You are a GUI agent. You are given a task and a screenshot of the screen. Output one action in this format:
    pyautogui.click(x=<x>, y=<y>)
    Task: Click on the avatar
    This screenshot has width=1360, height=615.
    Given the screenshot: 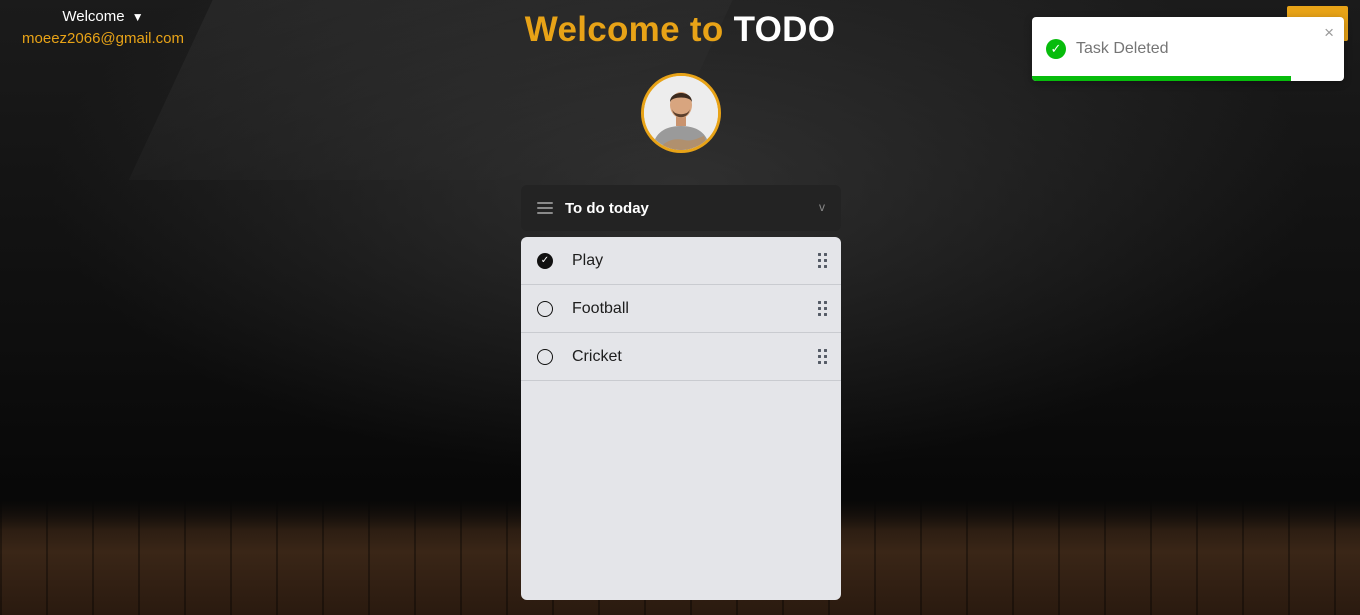 What is the action you would take?
    pyautogui.click(x=681, y=113)
    